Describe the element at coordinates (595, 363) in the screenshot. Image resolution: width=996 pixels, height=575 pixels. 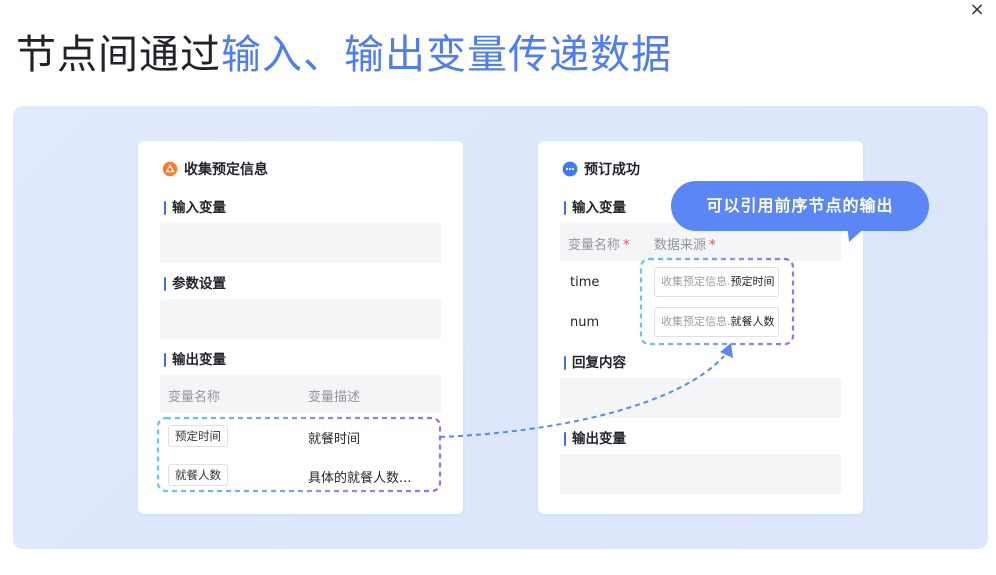
I see `section-reply-content: 回复内容` at that location.